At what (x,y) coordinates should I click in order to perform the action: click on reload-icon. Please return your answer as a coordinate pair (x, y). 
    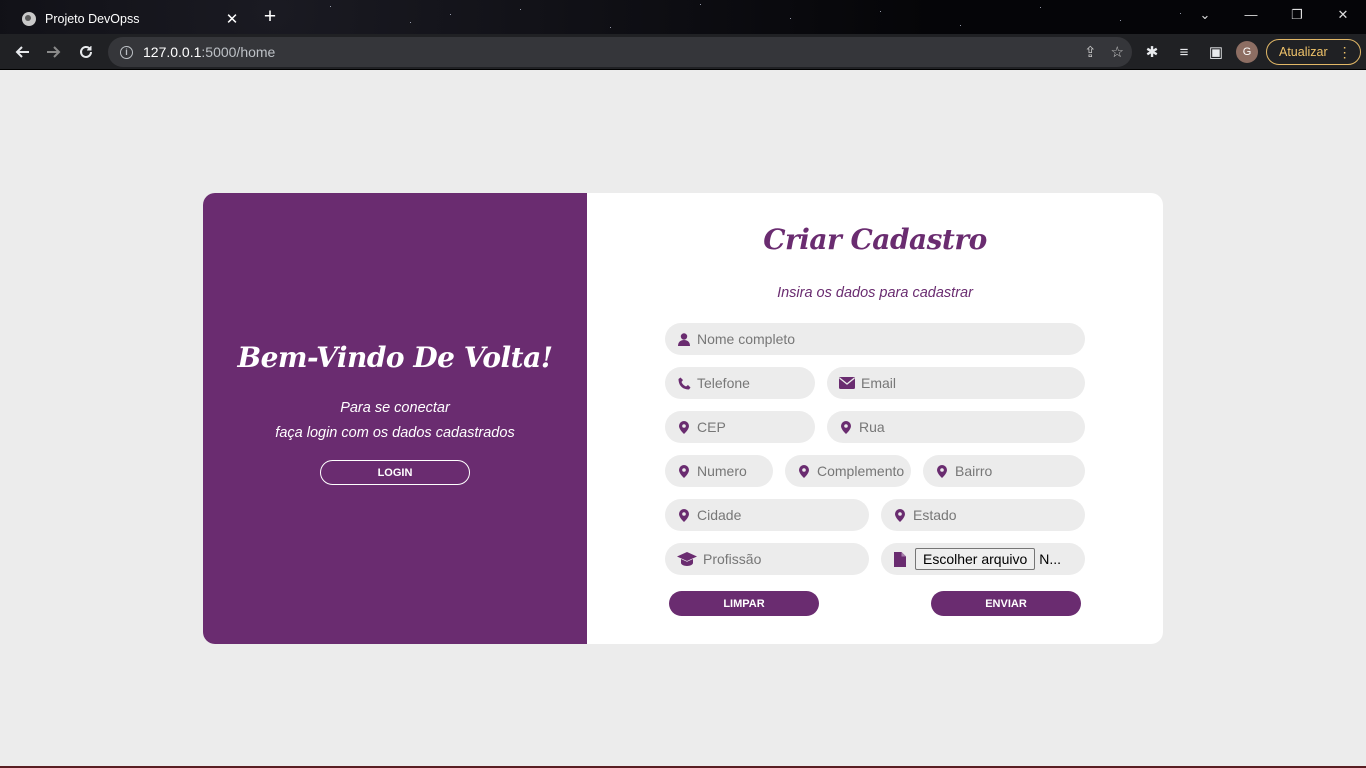
    Looking at the image, I should click on (86, 52).